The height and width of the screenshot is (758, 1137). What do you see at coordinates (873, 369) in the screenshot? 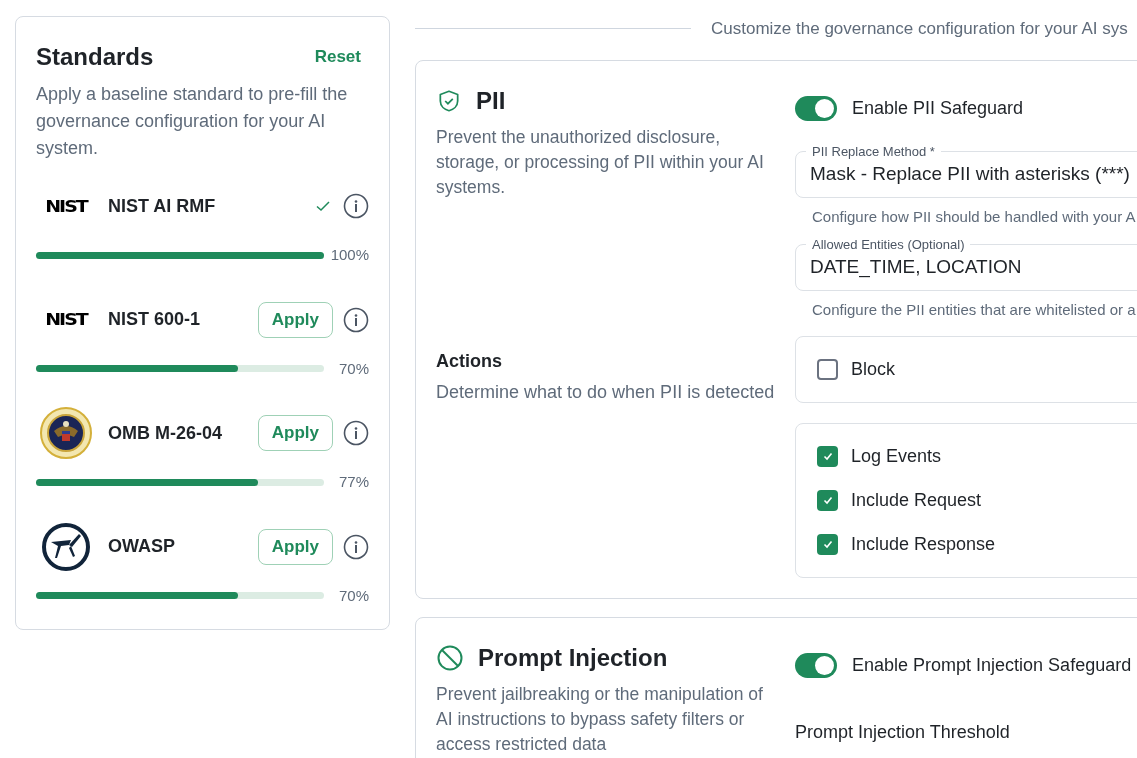
I see `checkbox-label: Block` at bounding box center [873, 369].